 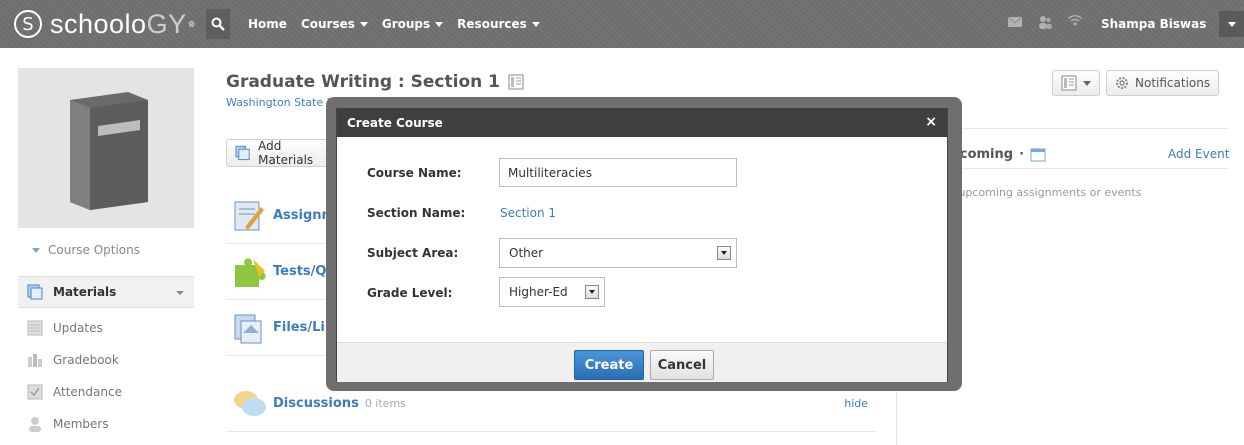 I want to click on gradebook-icon, so click(x=35, y=360).